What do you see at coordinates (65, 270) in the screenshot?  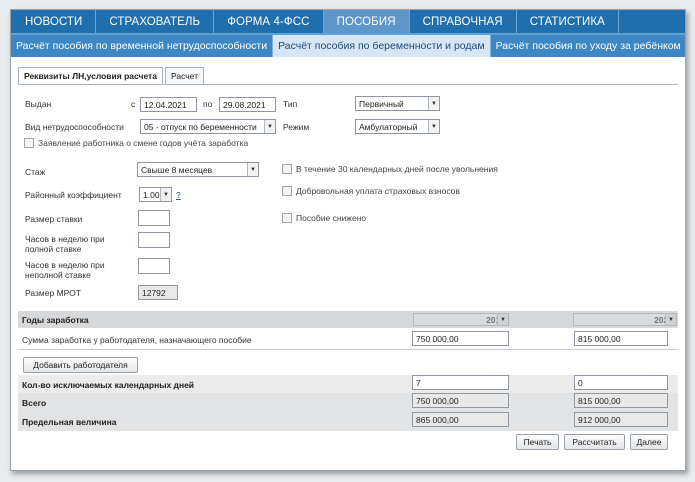 I see `hours-part-label: Часов в неделю при неполной ставке` at bounding box center [65, 270].